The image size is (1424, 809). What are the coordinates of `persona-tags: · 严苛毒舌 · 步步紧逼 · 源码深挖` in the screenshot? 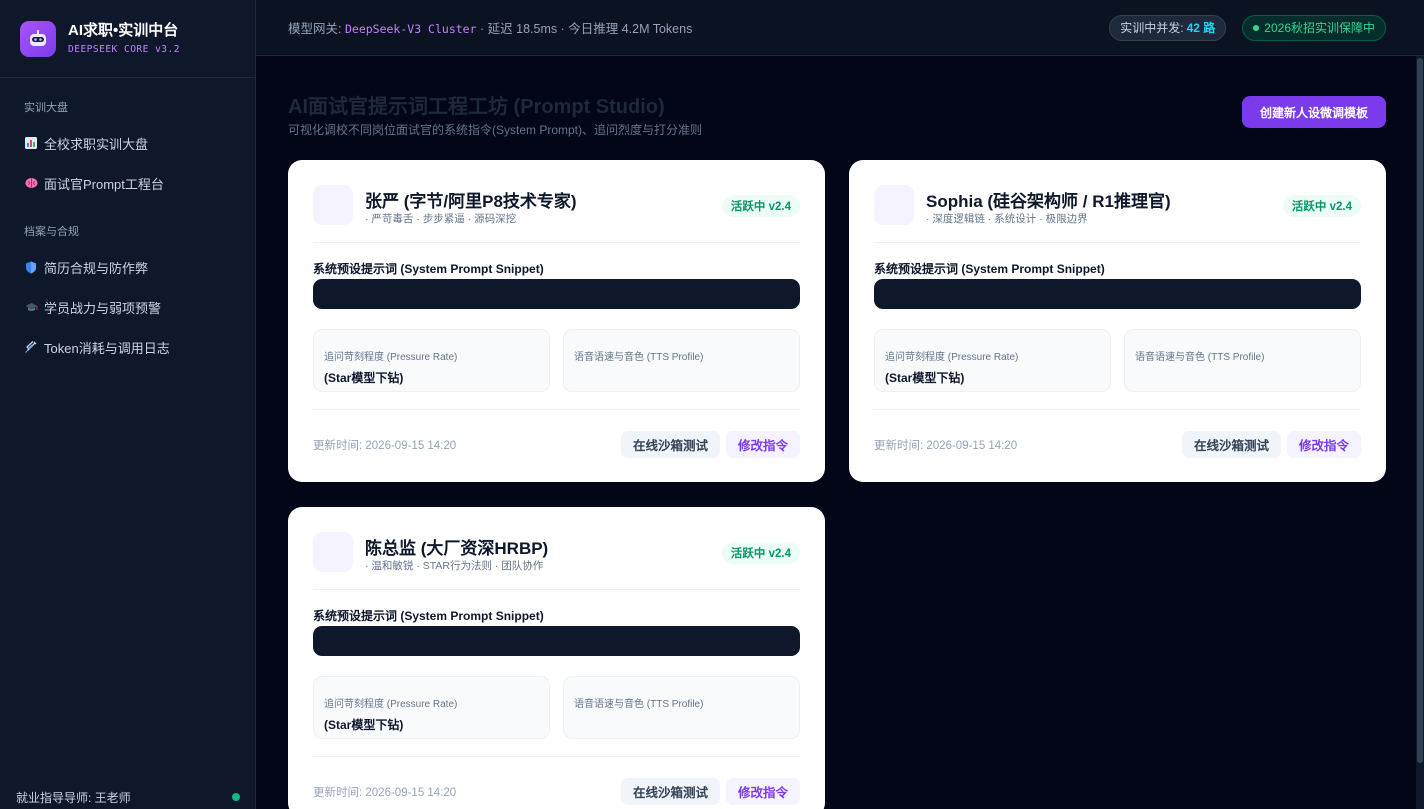 It's located at (441, 219).